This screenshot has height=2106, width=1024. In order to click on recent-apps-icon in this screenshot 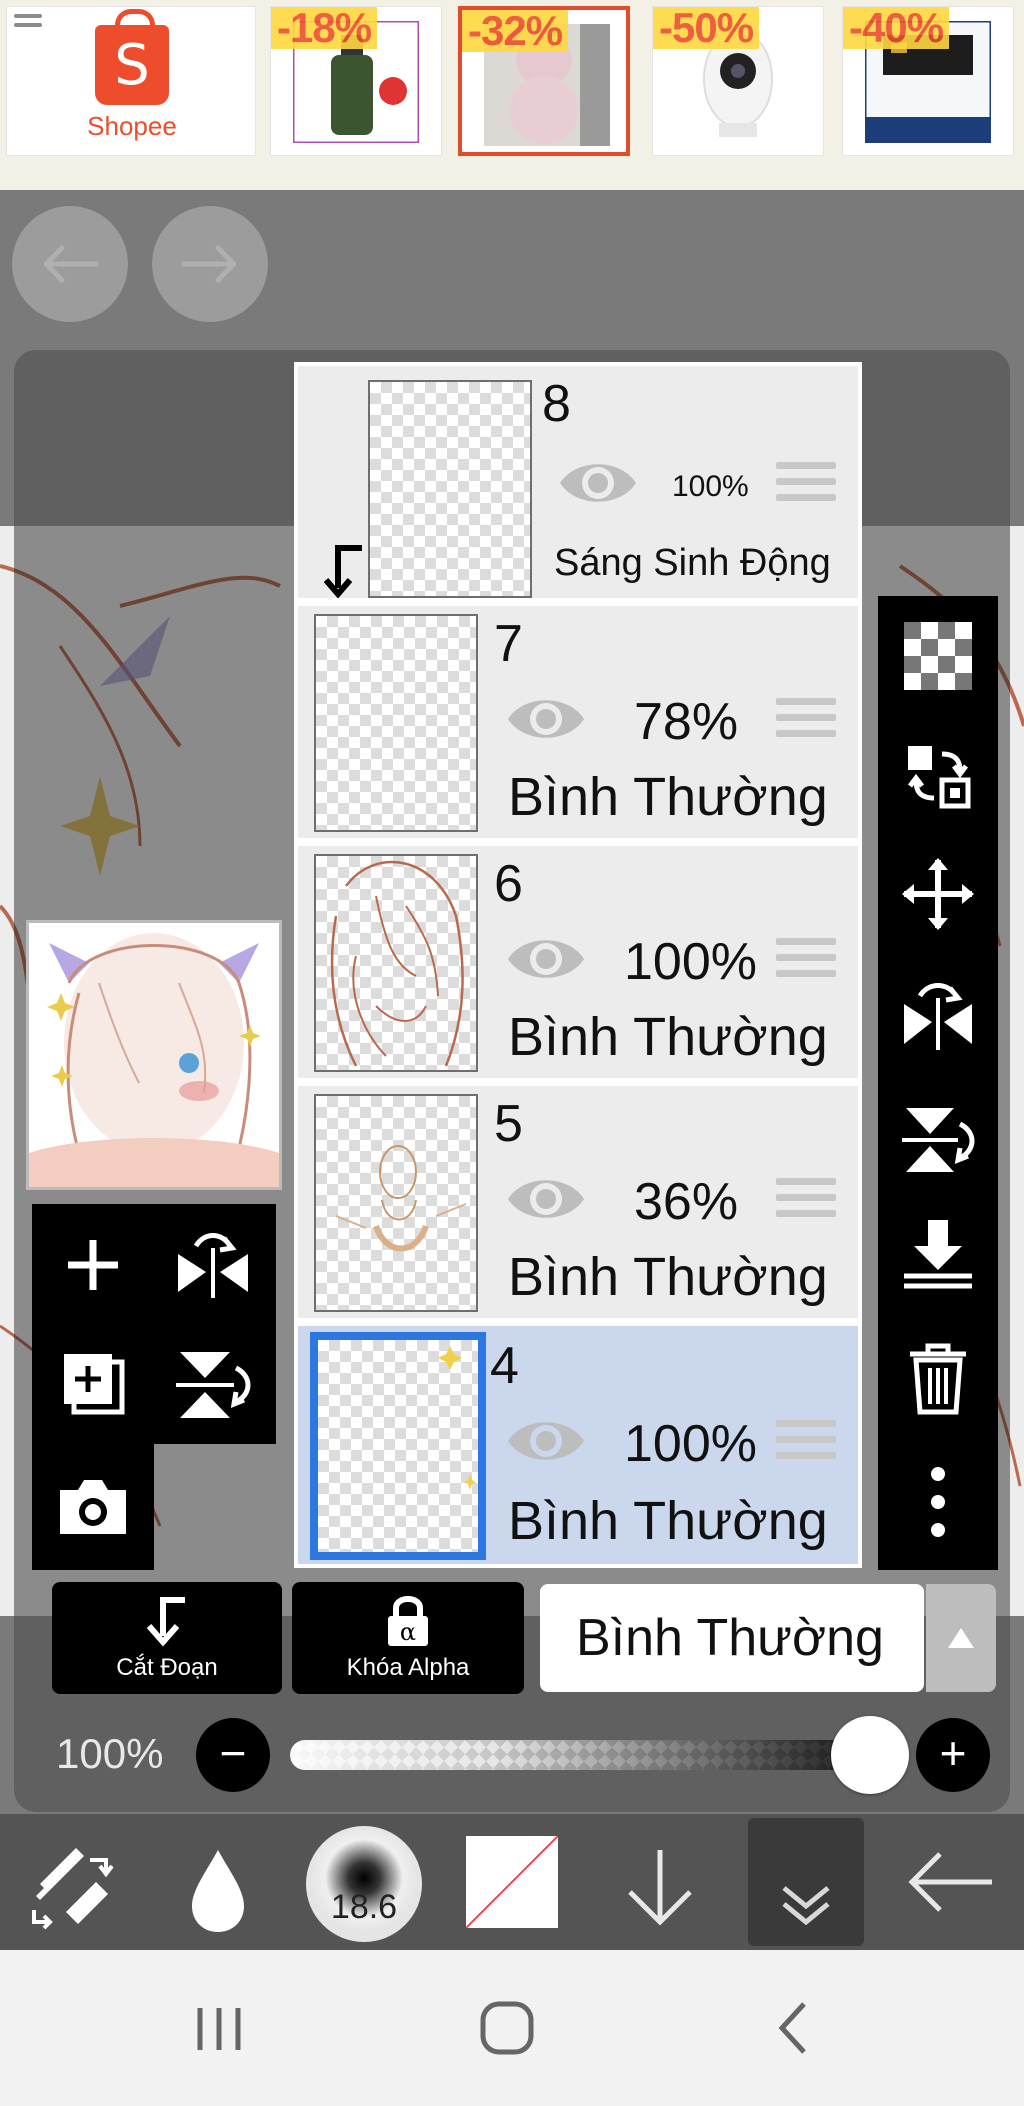, I will do `click(219, 2028)`.